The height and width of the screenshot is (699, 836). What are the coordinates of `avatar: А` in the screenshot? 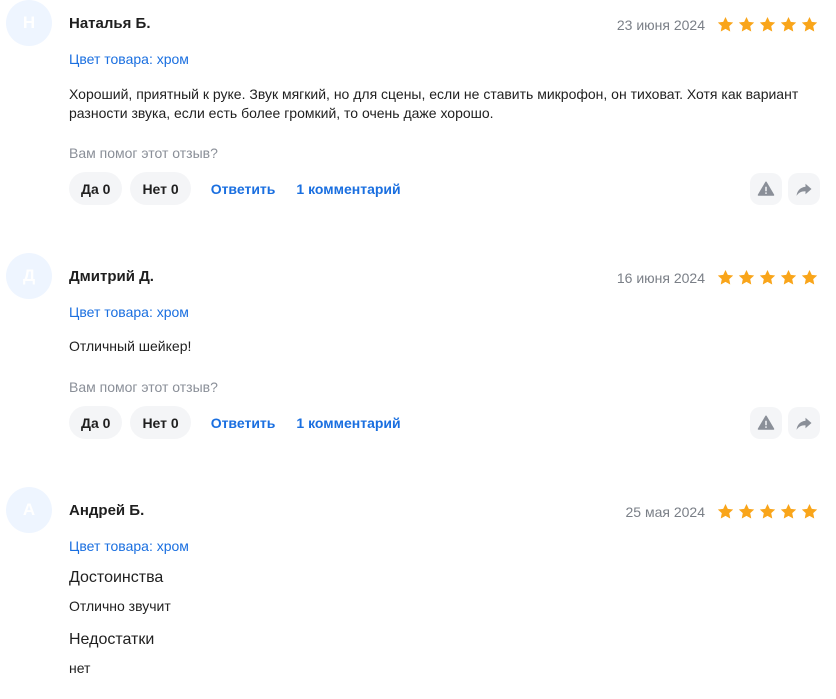 It's located at (29, 510).